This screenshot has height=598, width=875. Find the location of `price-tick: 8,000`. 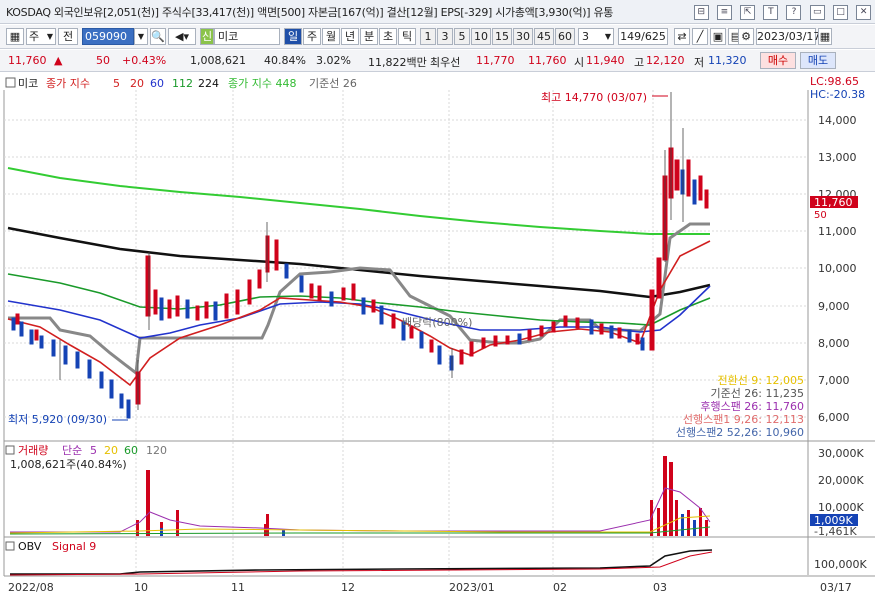

price-tick: 8,000 is located at coordinates (834, 343).